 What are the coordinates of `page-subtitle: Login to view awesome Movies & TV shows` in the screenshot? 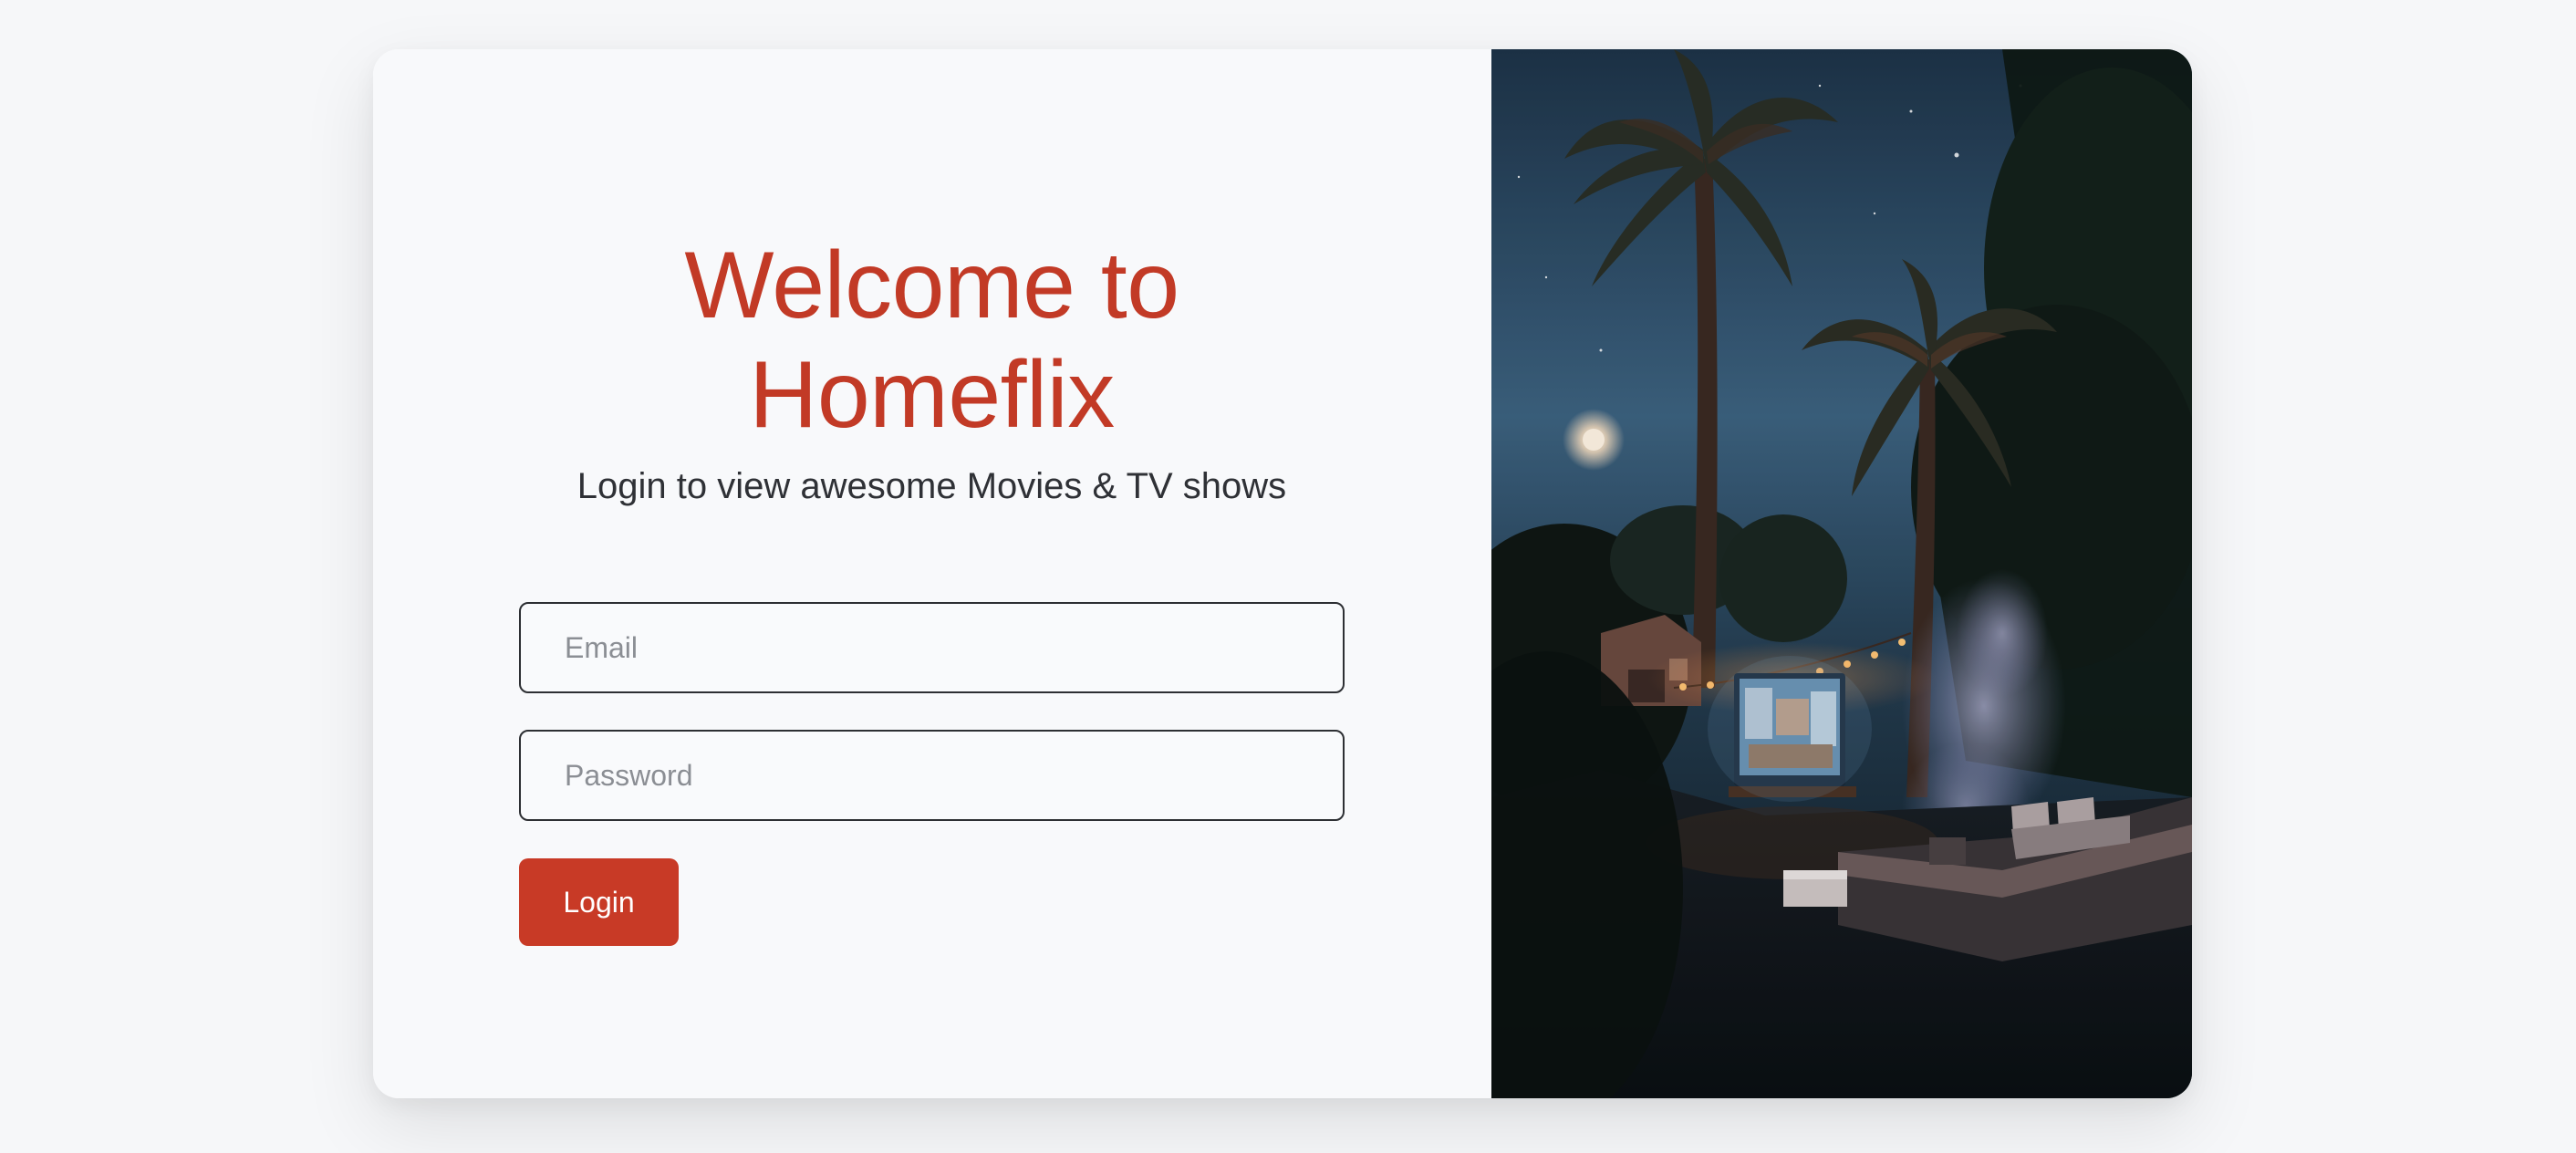 It's located at (931, 486).